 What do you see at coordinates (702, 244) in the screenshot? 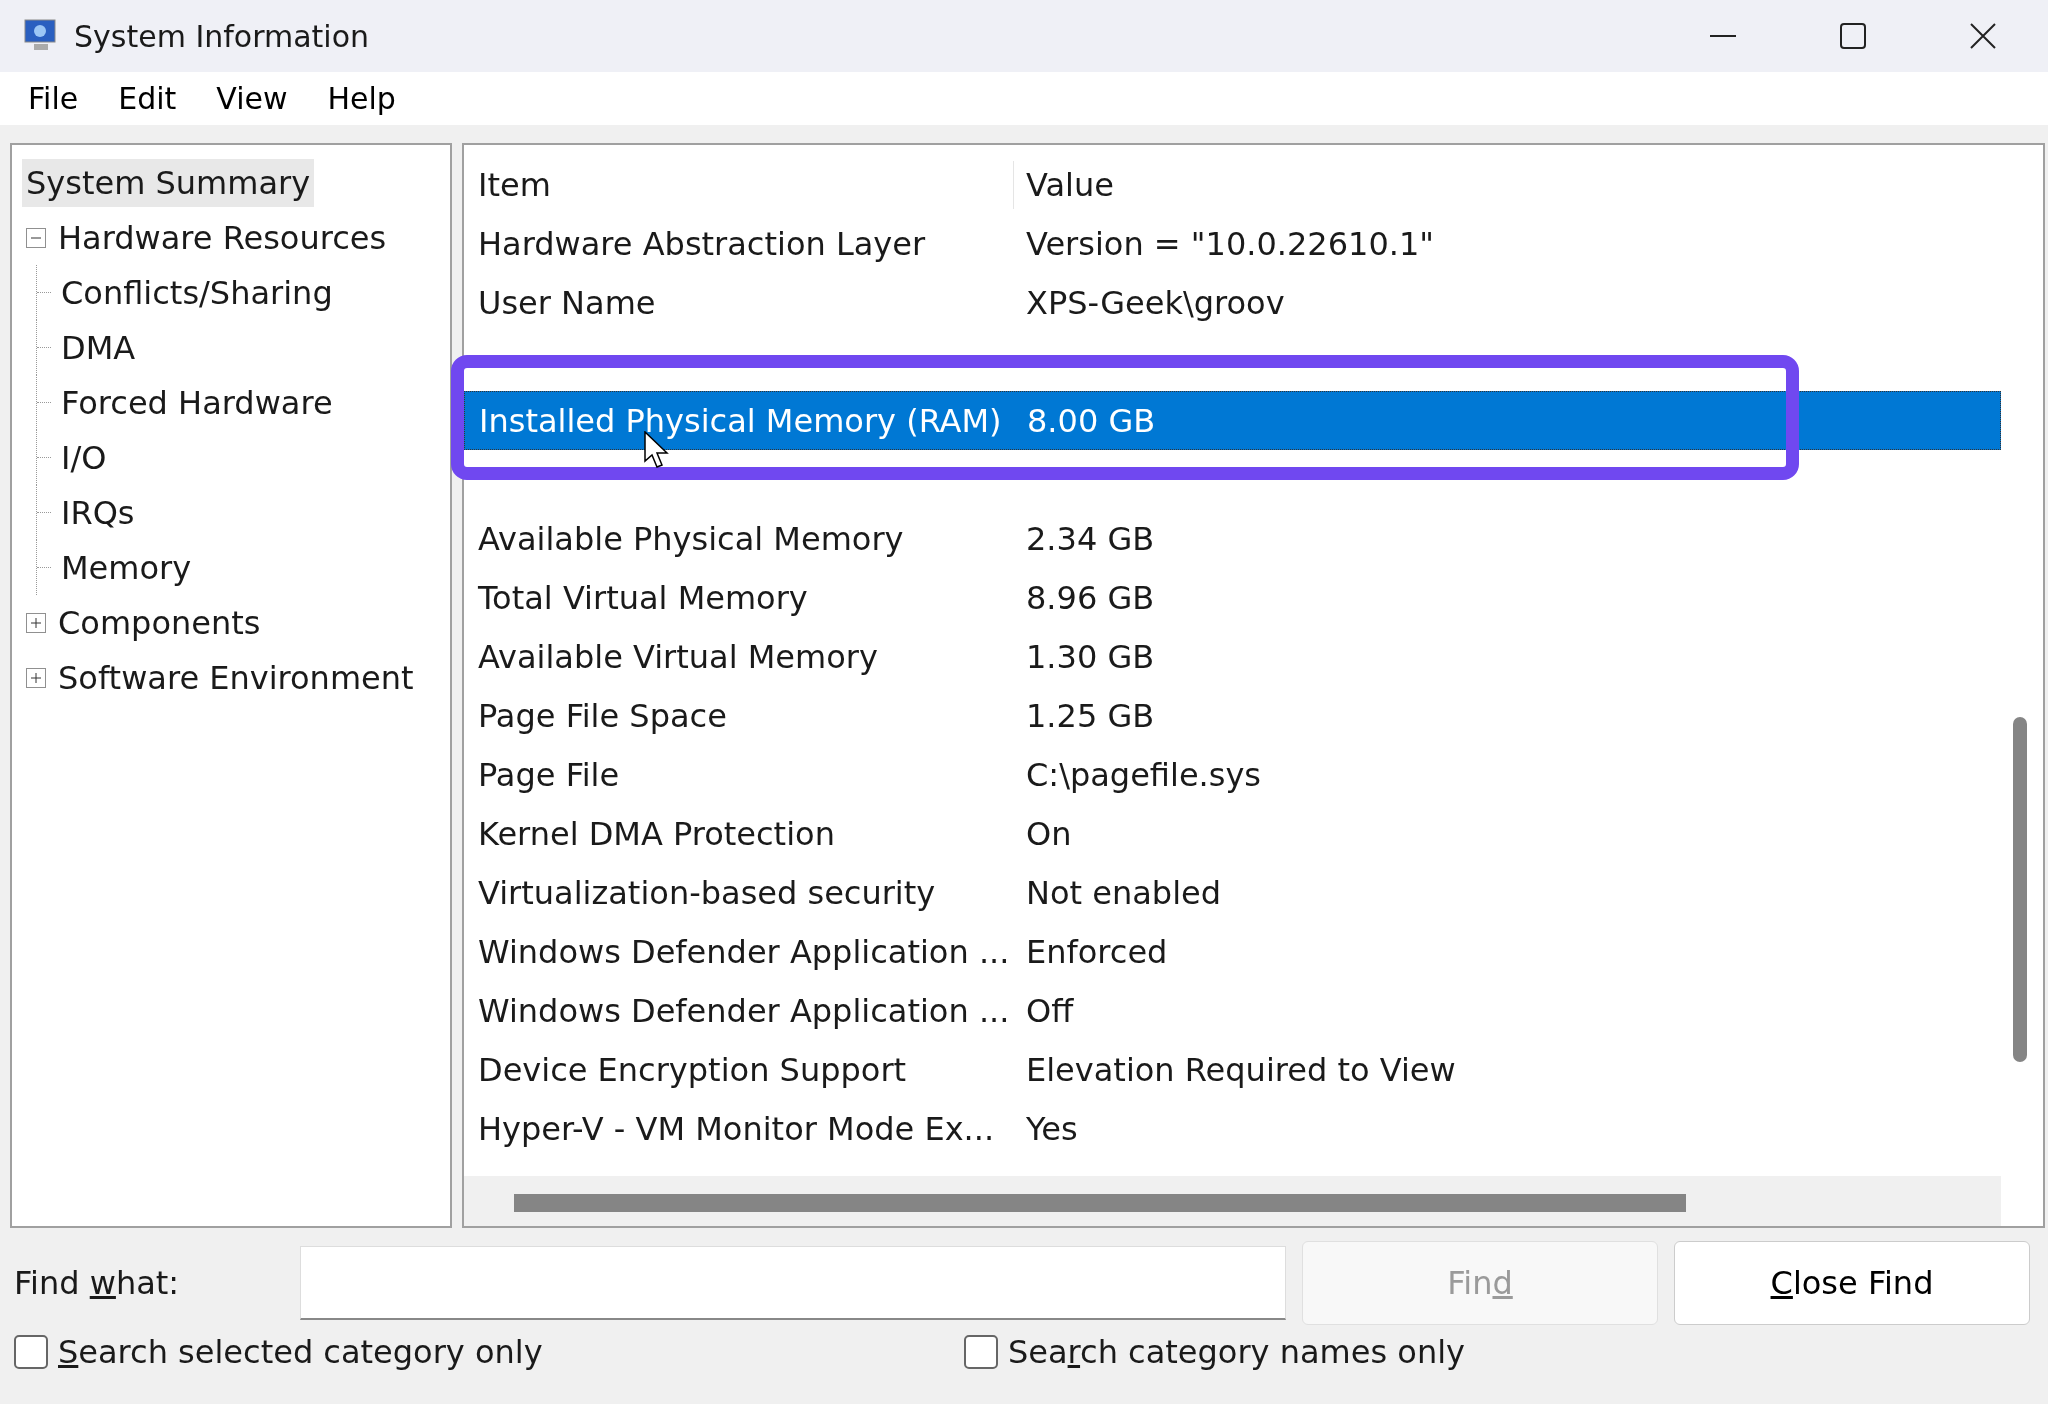
I see `table-cell-text: Hardware Abstraction Layer` at bounding box center [702, 244].